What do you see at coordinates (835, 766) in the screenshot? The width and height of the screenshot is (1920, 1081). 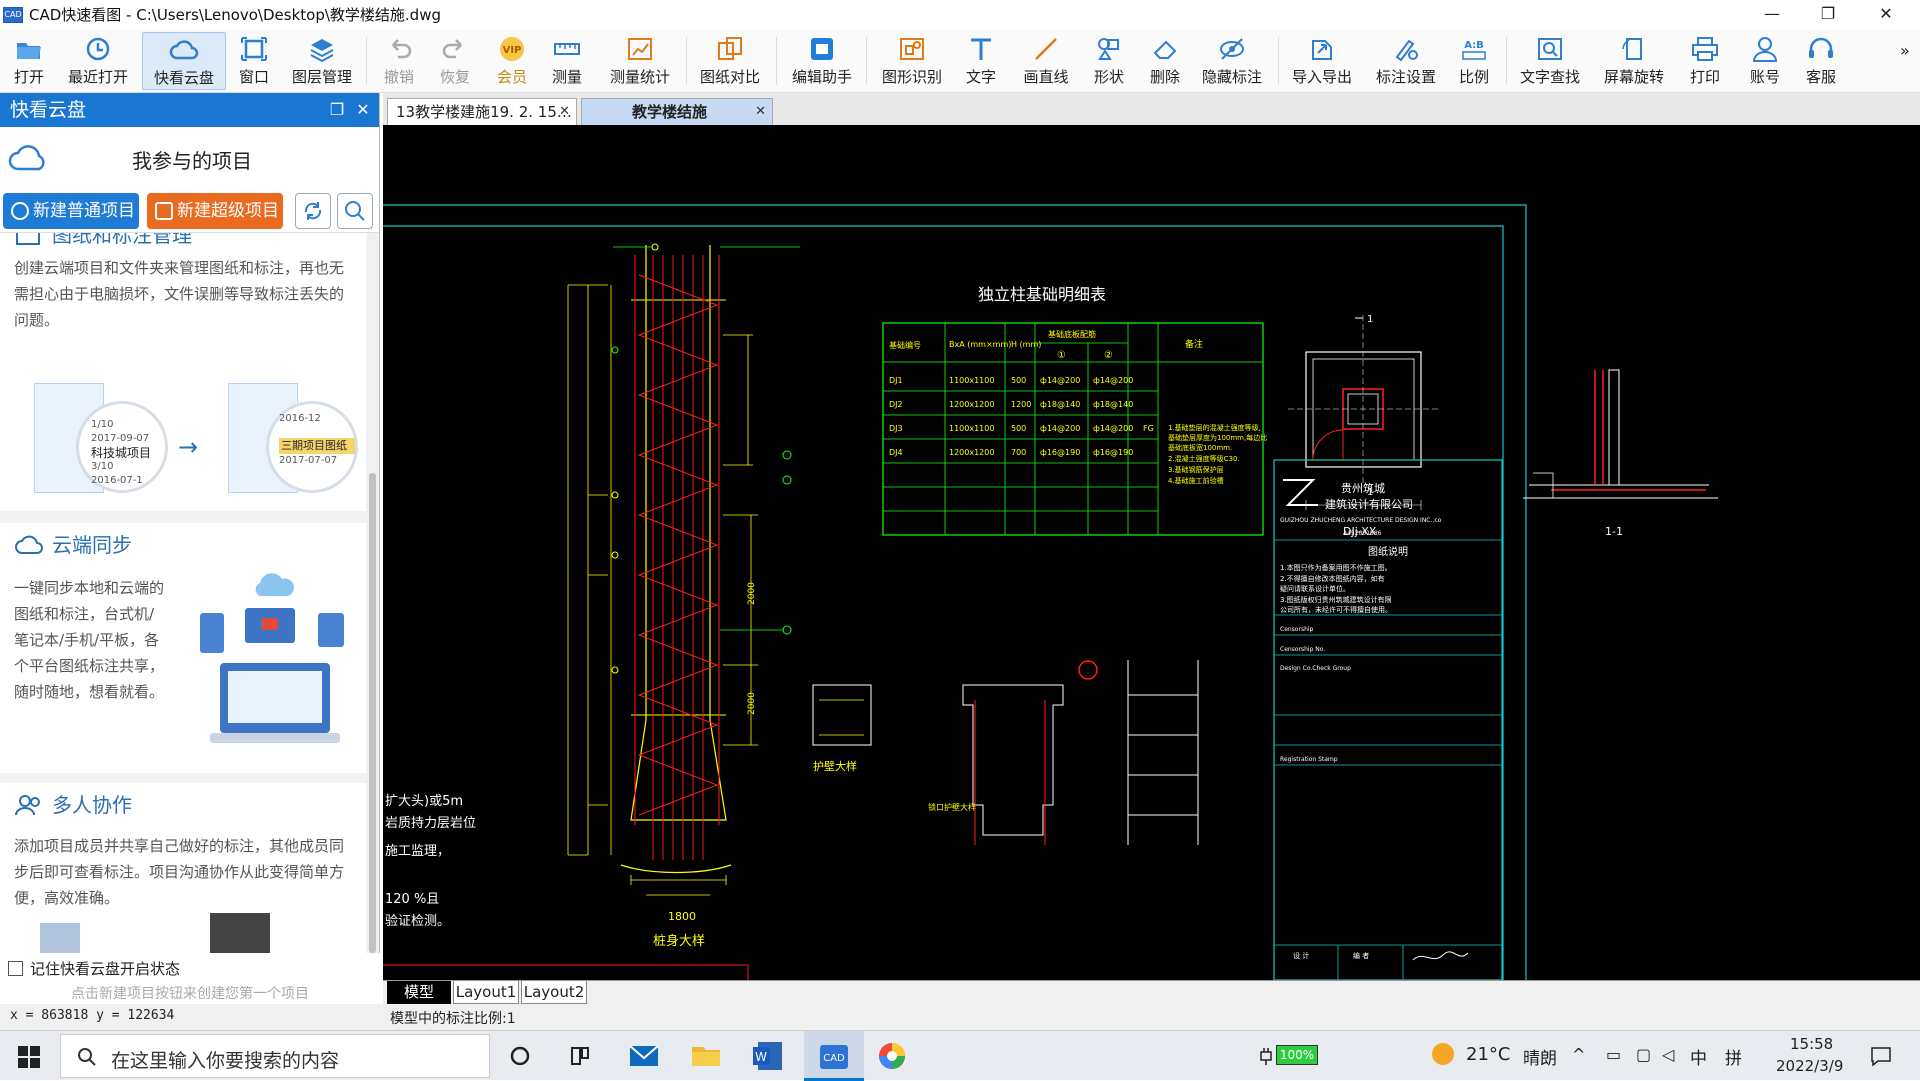 I see `svg-text: 护壁大样` at bounding box center [835, 766].